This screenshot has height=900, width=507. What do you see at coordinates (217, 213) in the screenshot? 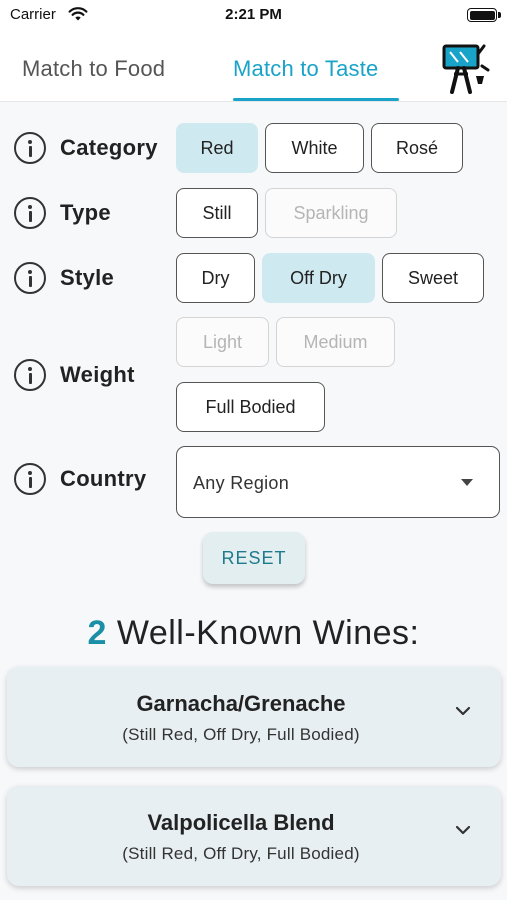
I see `type-chip-still: Still` at bounding box center [217, 213].